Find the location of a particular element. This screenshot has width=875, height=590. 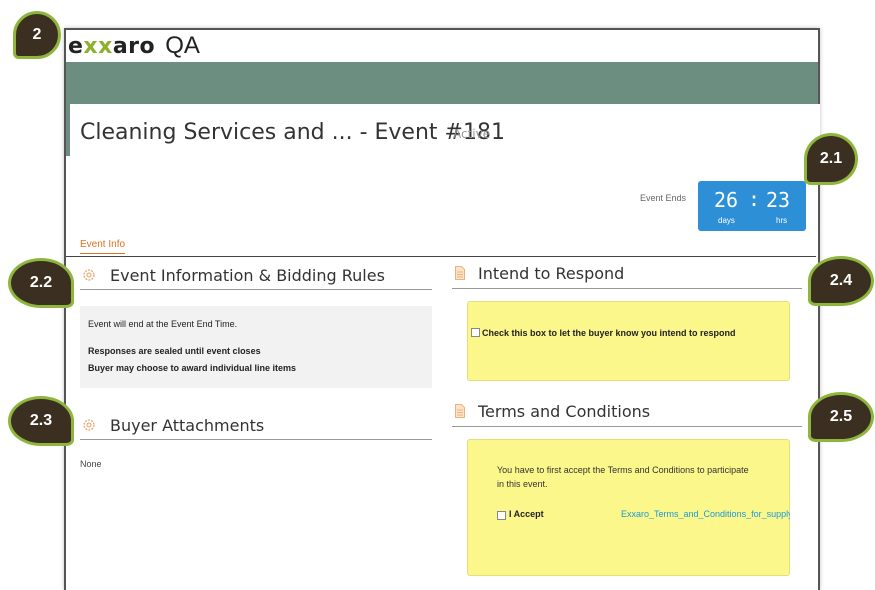

tab-event-info: Event Info is located at coordinates (103, 246).